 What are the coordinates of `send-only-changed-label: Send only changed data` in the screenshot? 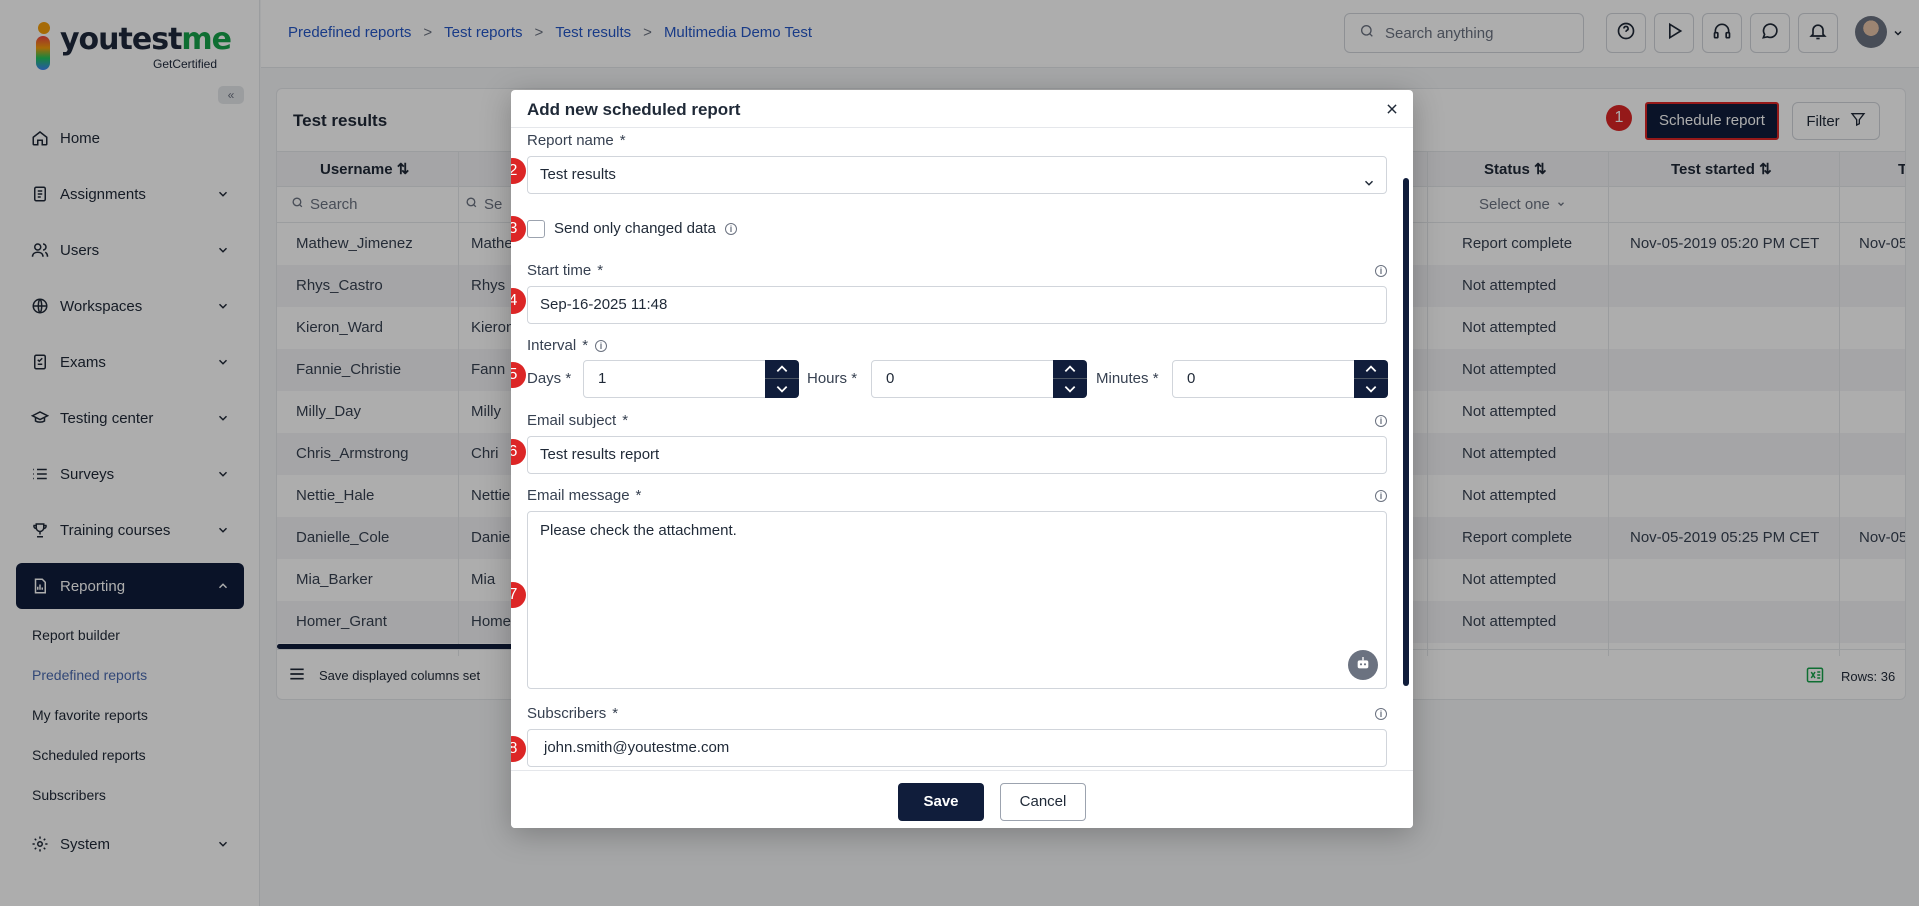 It's located at (635, 228).